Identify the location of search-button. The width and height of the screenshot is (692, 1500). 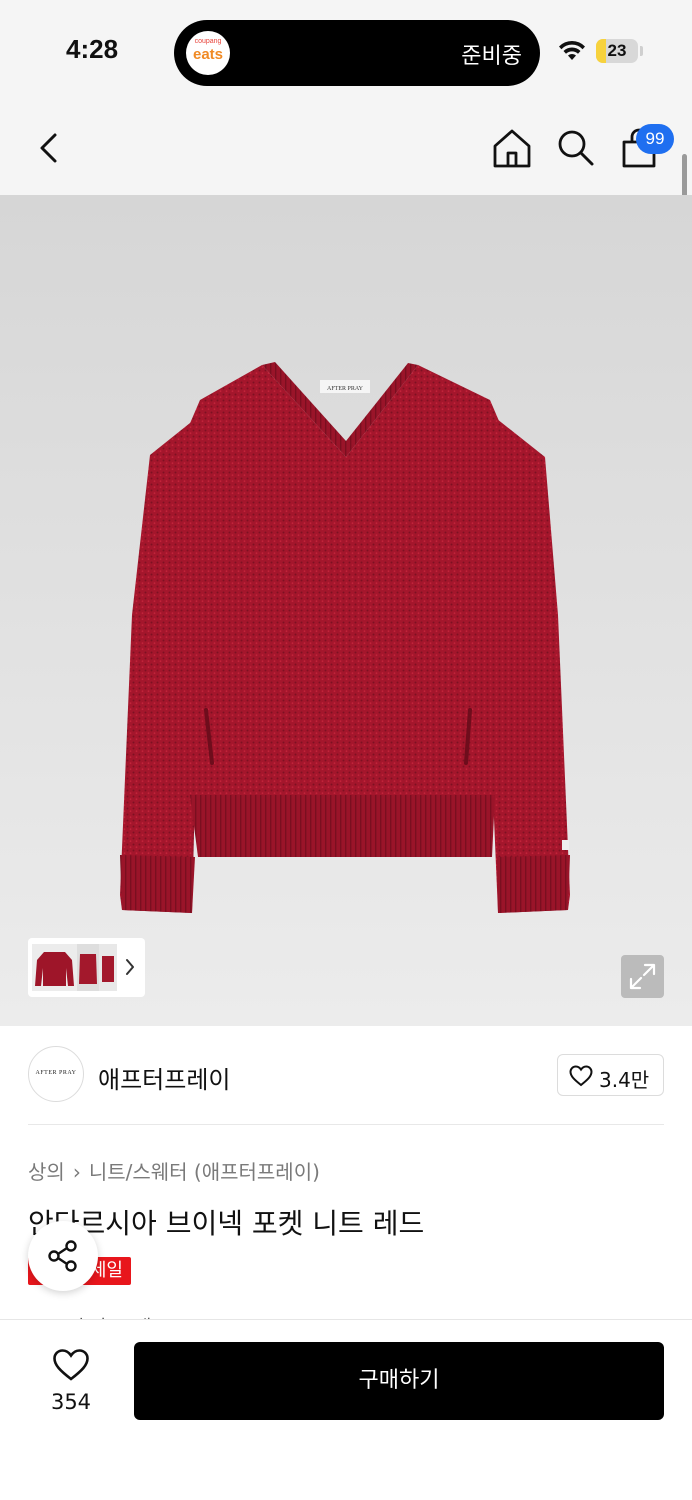
(575, 148).